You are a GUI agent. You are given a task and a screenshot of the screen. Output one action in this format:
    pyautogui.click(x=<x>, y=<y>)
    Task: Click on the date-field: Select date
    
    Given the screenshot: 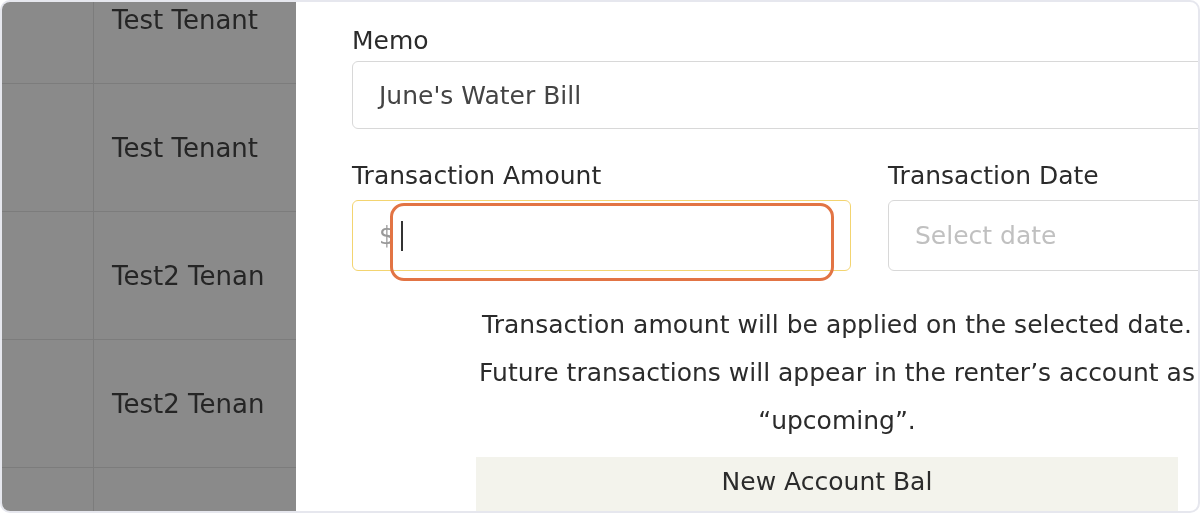 What is the action you would take?
    pyautogui.click(x=1043, y=235)
    